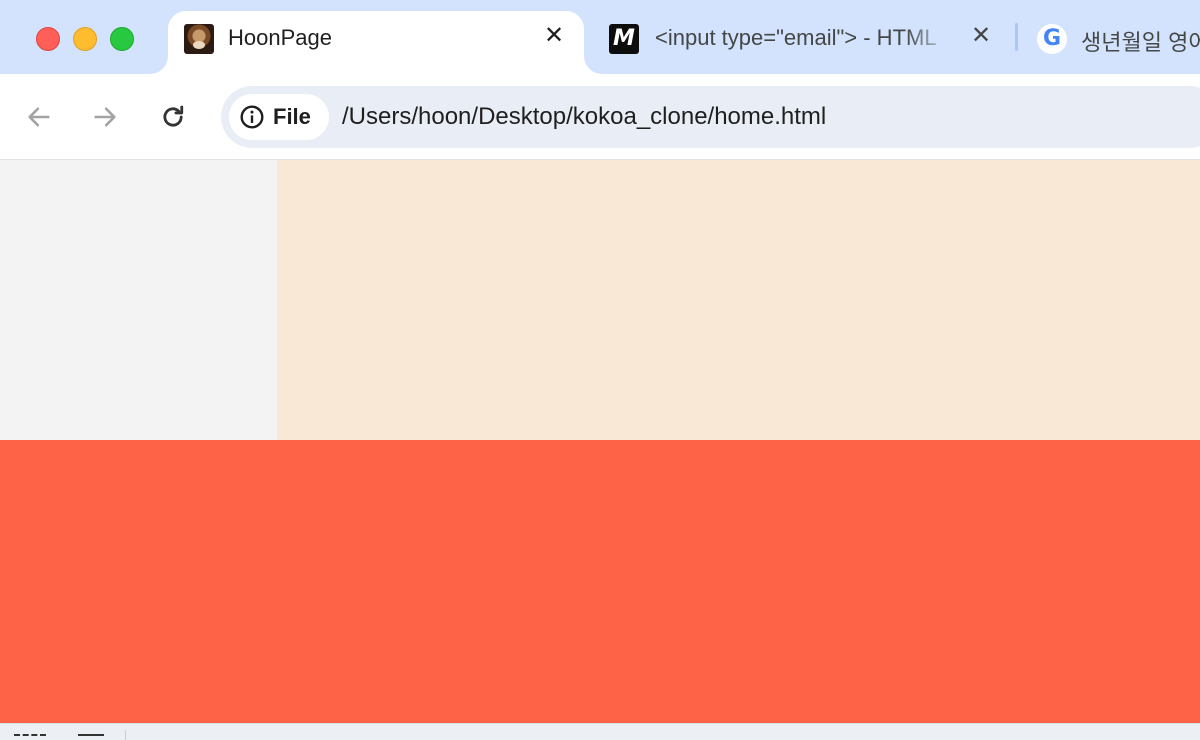 This screenshot has width=1200, height=740. Describe the element at coordinates (1140, 41) in the screenshot. I see `tab-title: 생년월일 영어` at that location.